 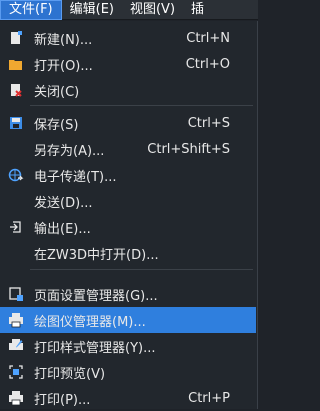 What do you see at coordinates (16, 294) in the screenshot?
I see `page-setup-icon` at bounding box center [16, 294].